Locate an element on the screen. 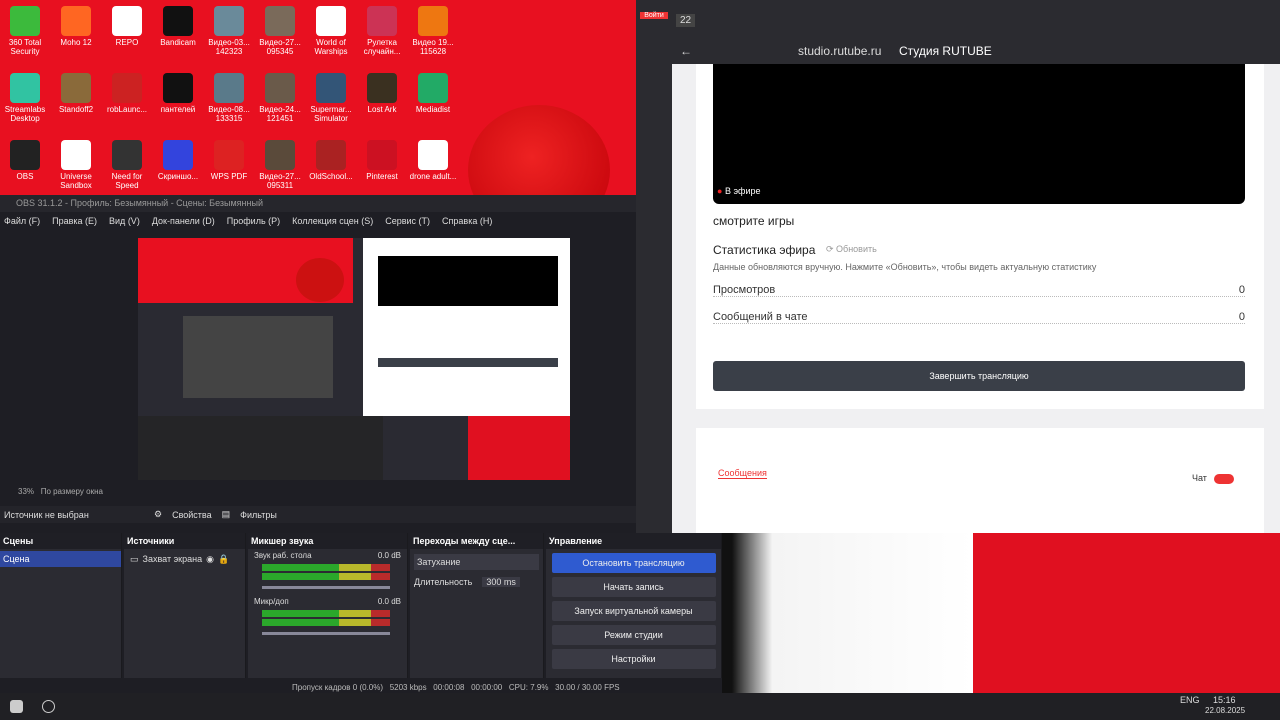  windows-start-icon is located at coordinates (16, 706).